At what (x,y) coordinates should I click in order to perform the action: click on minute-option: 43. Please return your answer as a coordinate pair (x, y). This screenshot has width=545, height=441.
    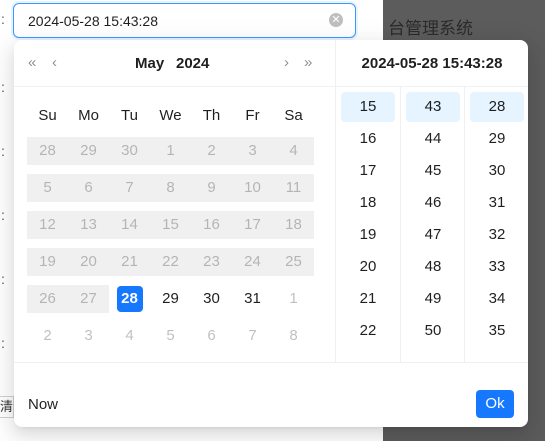
    Looking at the image, I should click on (433, 107).